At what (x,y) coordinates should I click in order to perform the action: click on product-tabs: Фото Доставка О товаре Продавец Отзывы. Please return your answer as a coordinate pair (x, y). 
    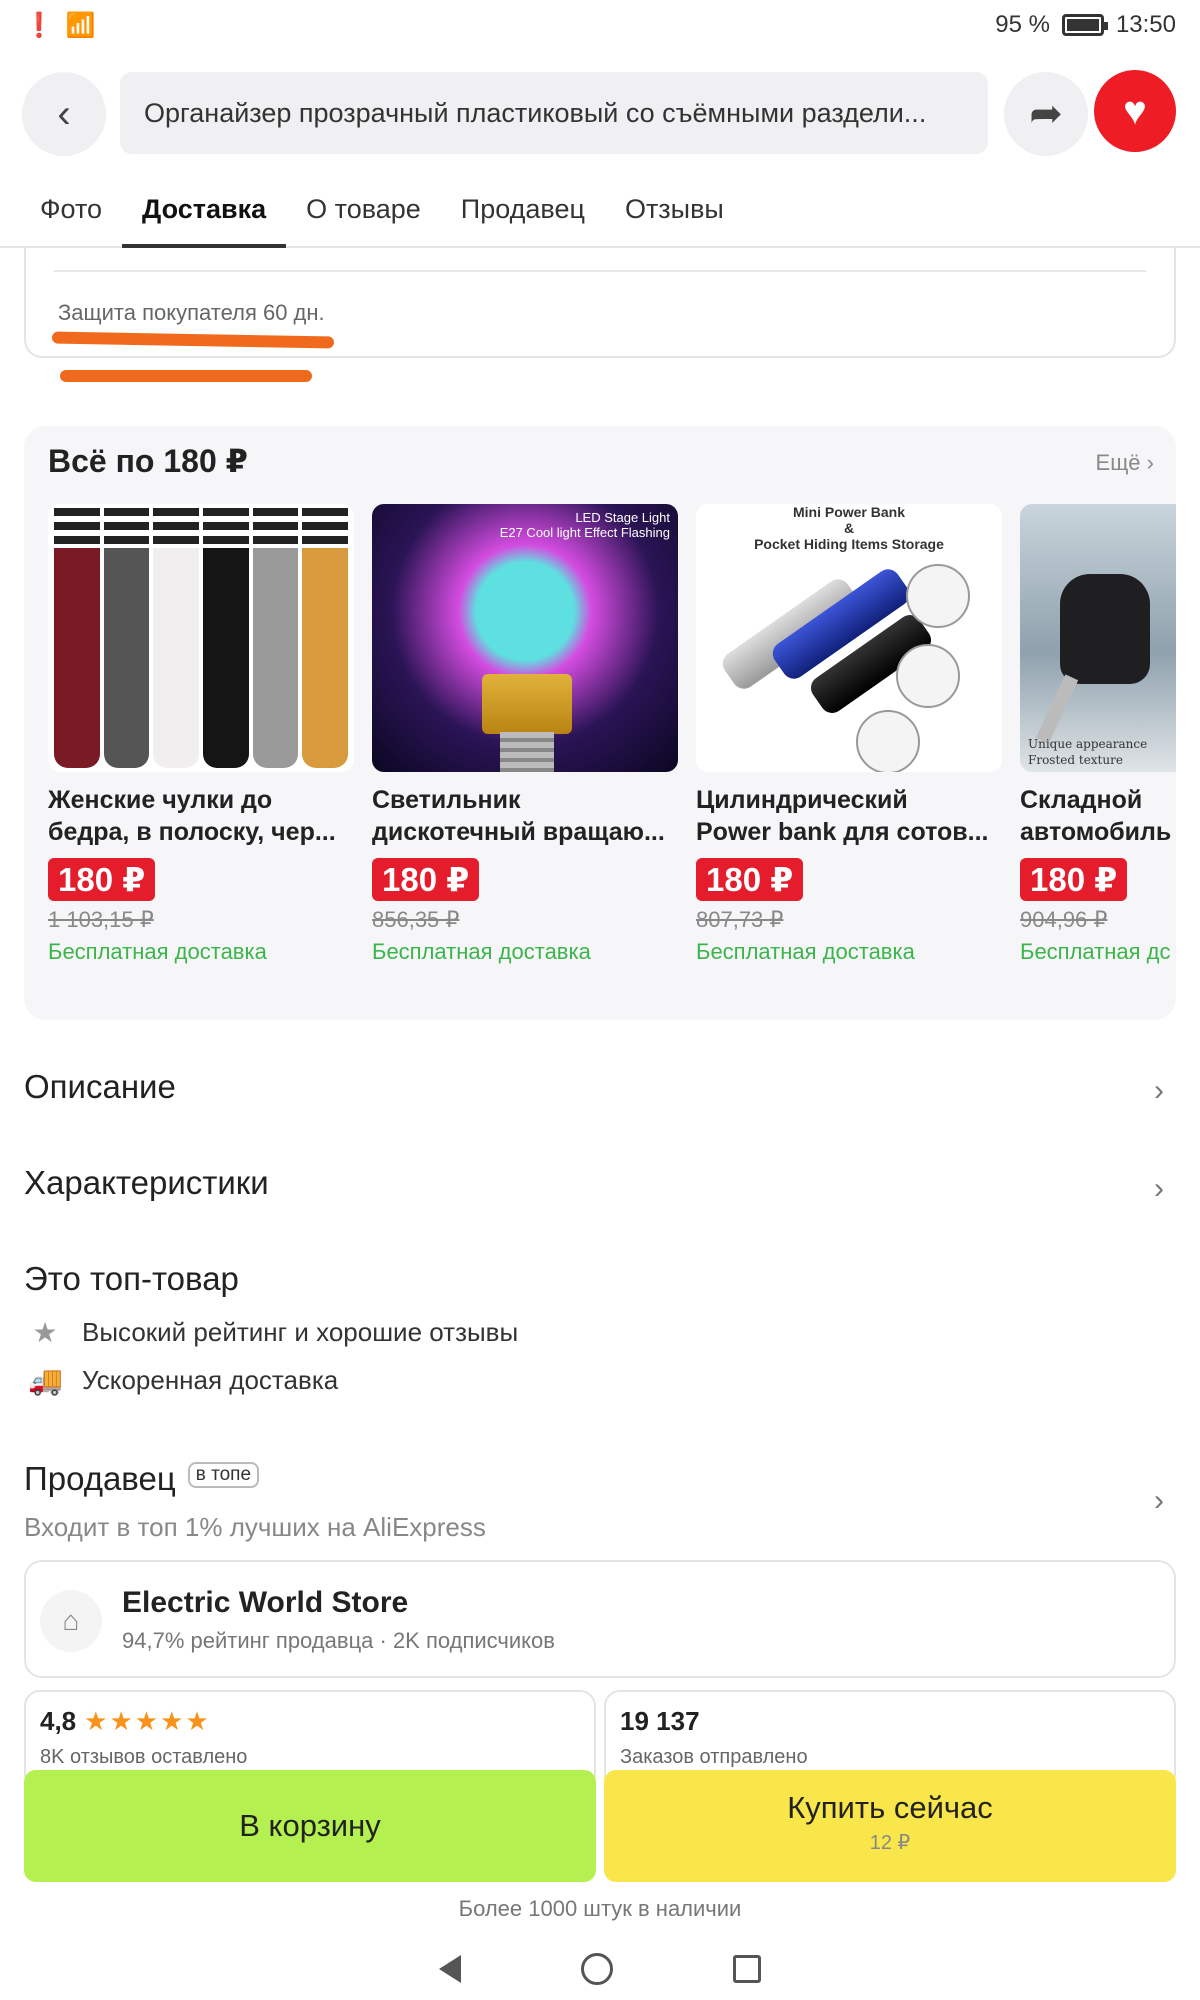
    Looking at the image, I should click on (600, 214).